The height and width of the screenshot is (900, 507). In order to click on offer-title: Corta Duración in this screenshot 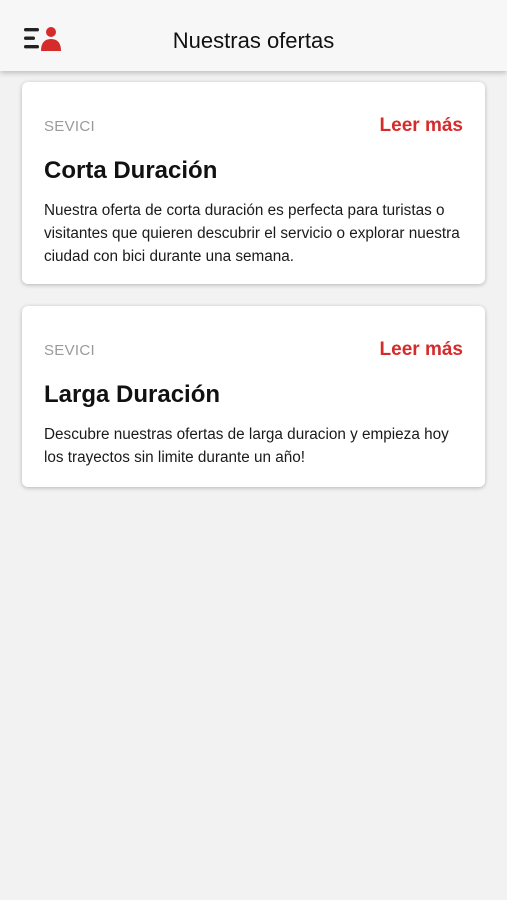, I will do `click(131, 170)`.